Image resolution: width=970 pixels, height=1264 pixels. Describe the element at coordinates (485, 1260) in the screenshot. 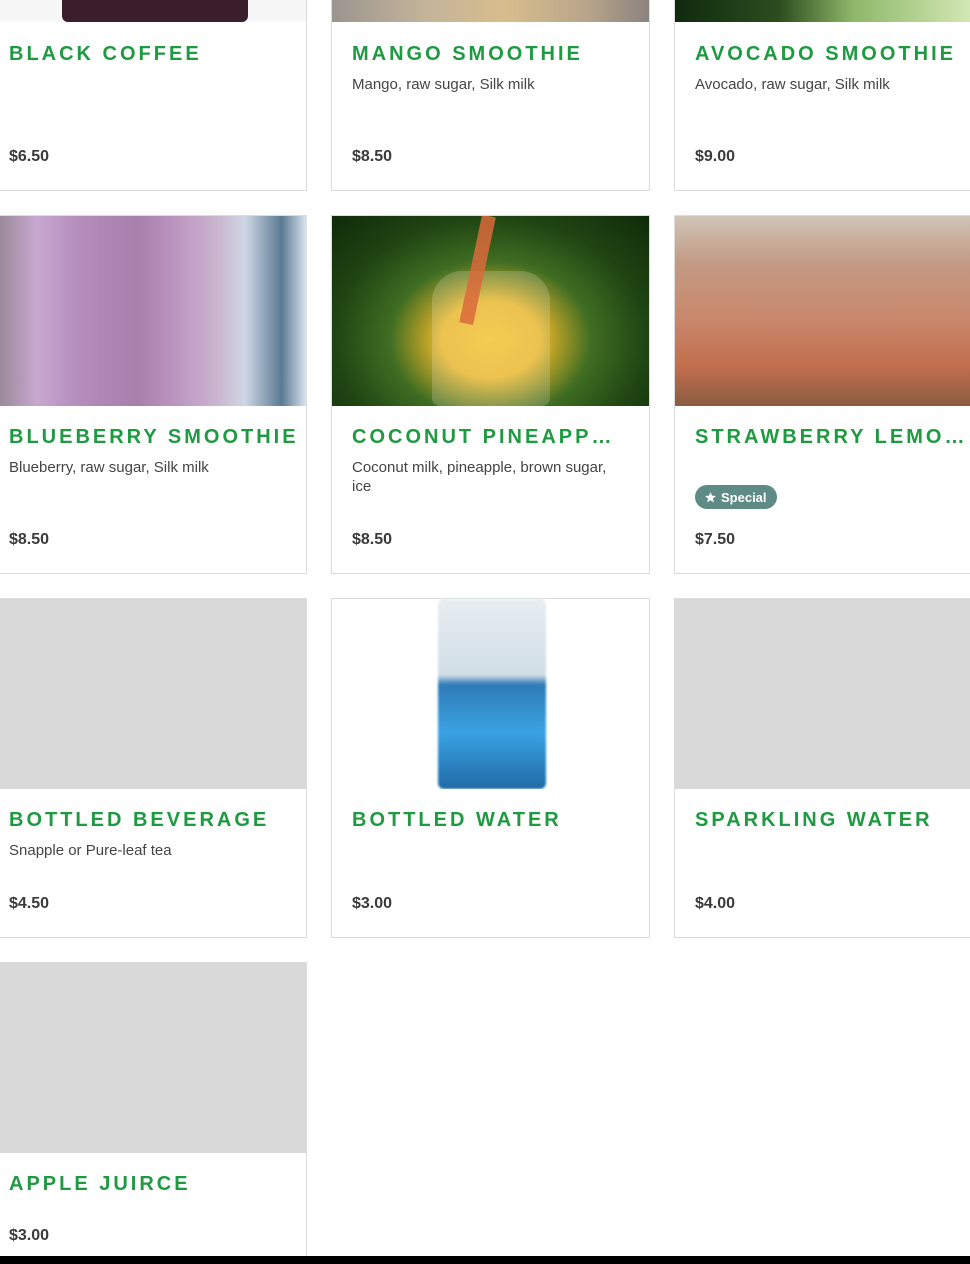

I see `bottom-bar` at that location.